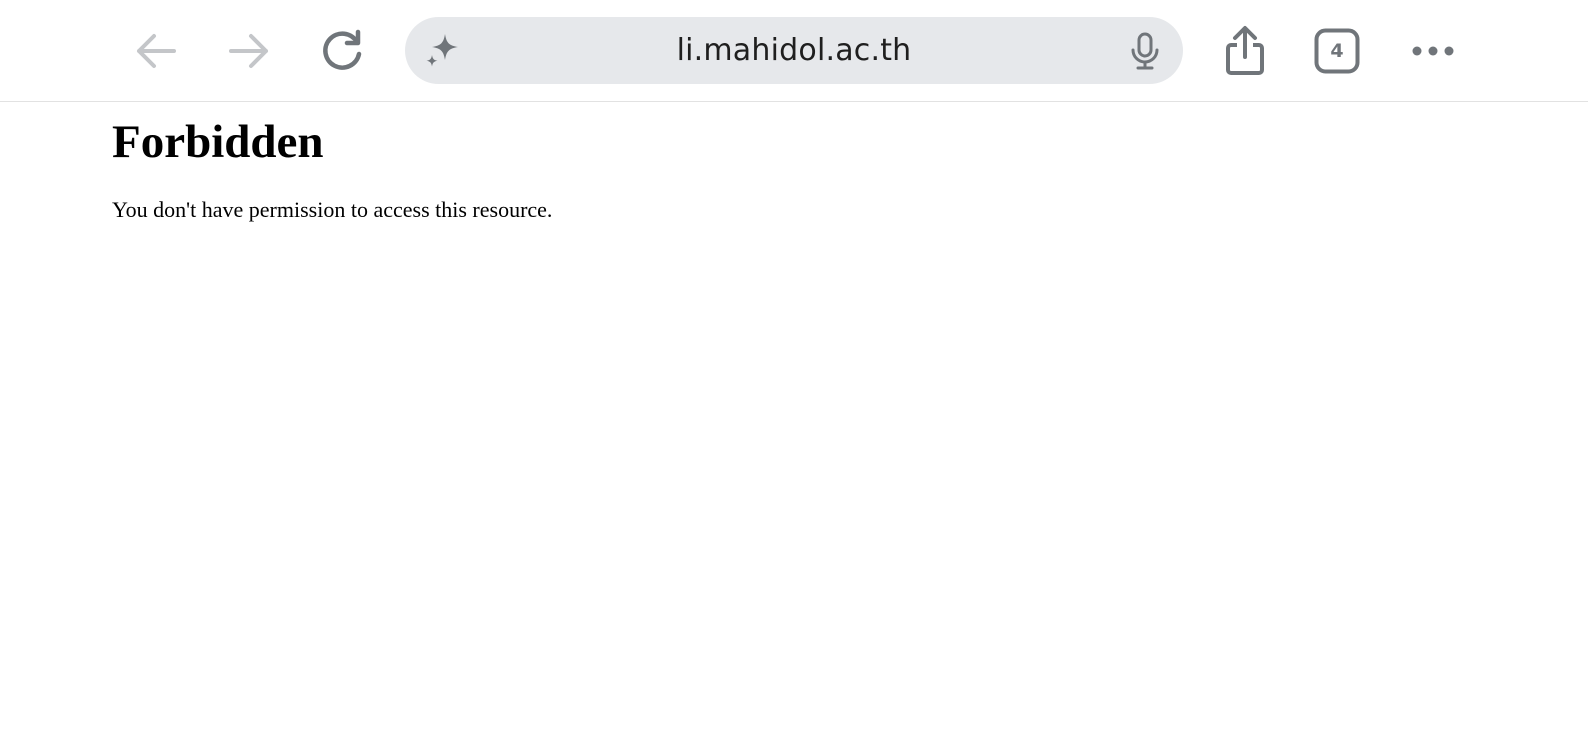 The image size is (1588, 732). I want to click on arrow-left-icon, so click(156, 51).